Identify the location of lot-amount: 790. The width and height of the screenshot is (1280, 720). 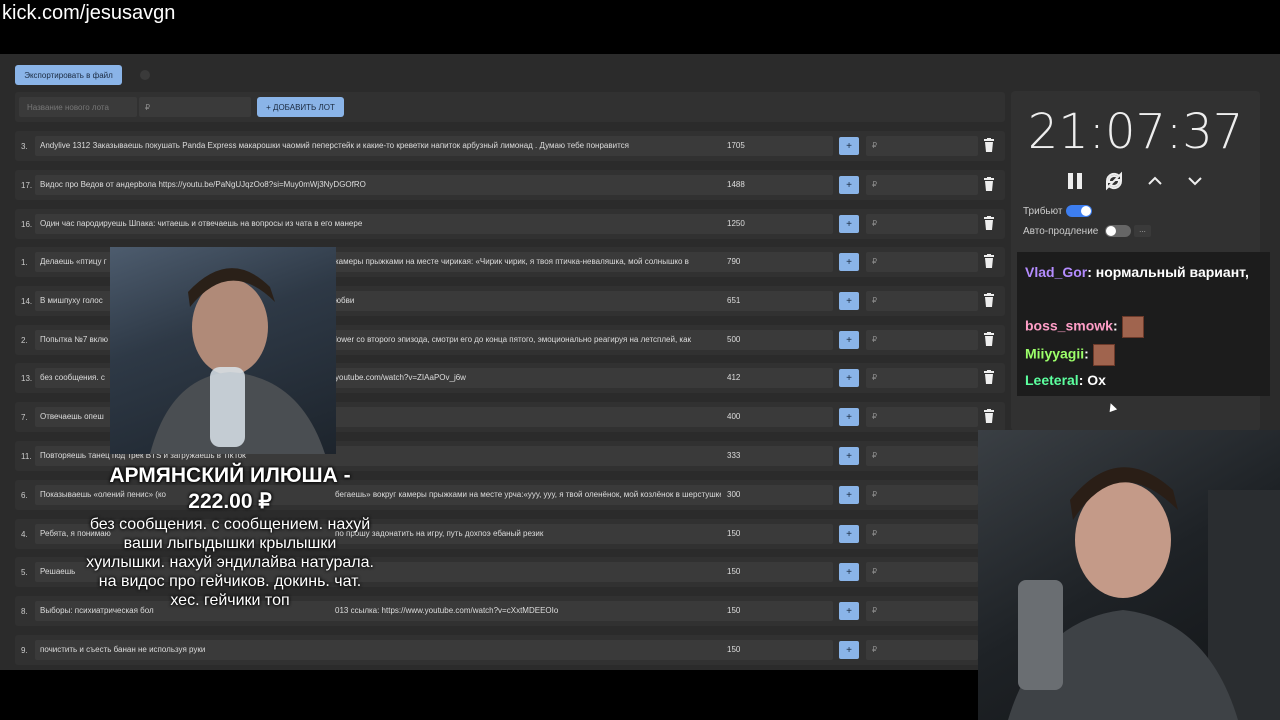
(777, 262).